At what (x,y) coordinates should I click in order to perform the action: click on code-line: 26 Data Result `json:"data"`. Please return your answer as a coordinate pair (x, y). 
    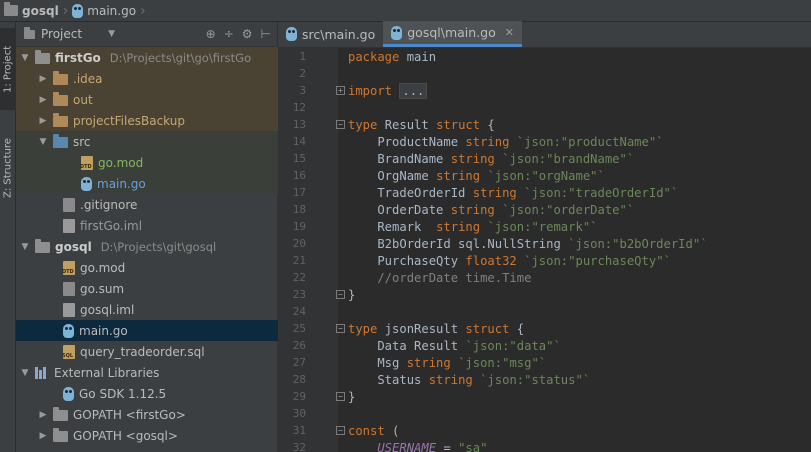
    Looking at the image, I should click on (544, 345).